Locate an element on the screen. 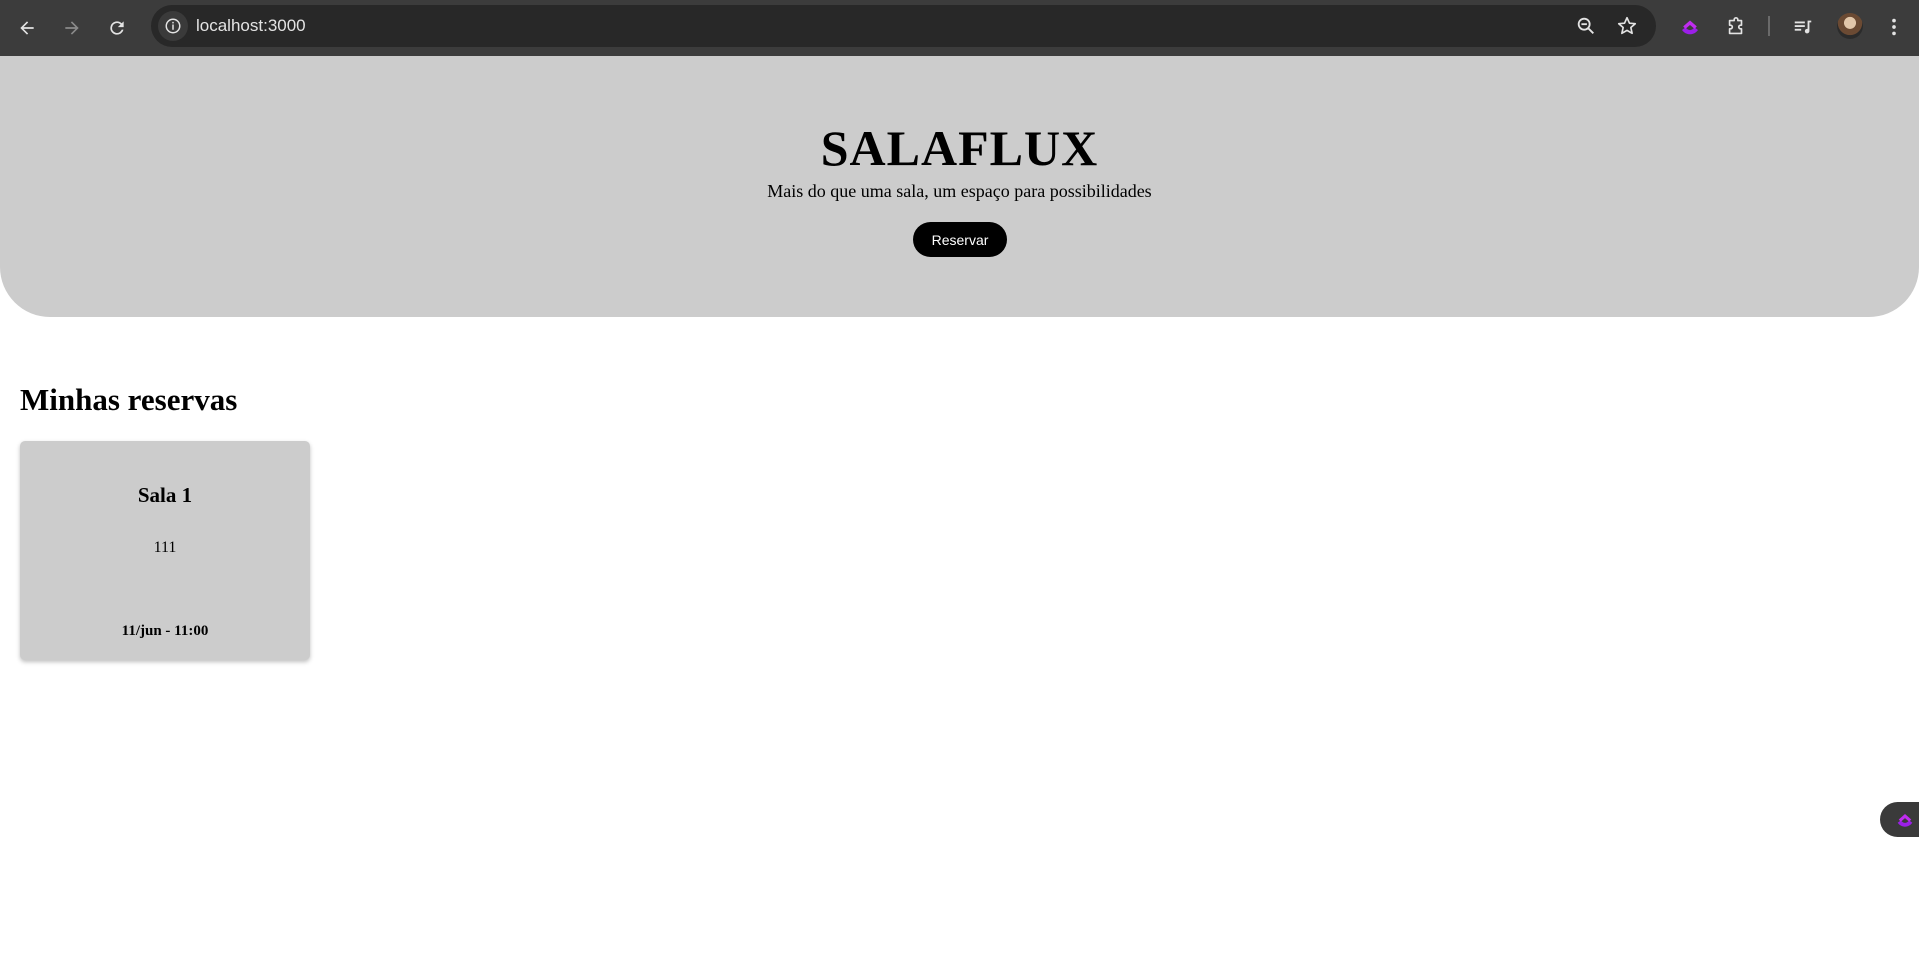 Image resolution: width=1919 pixels, height=955 pixels. kebab-menu-icon is located at coordinates (1894, 27).